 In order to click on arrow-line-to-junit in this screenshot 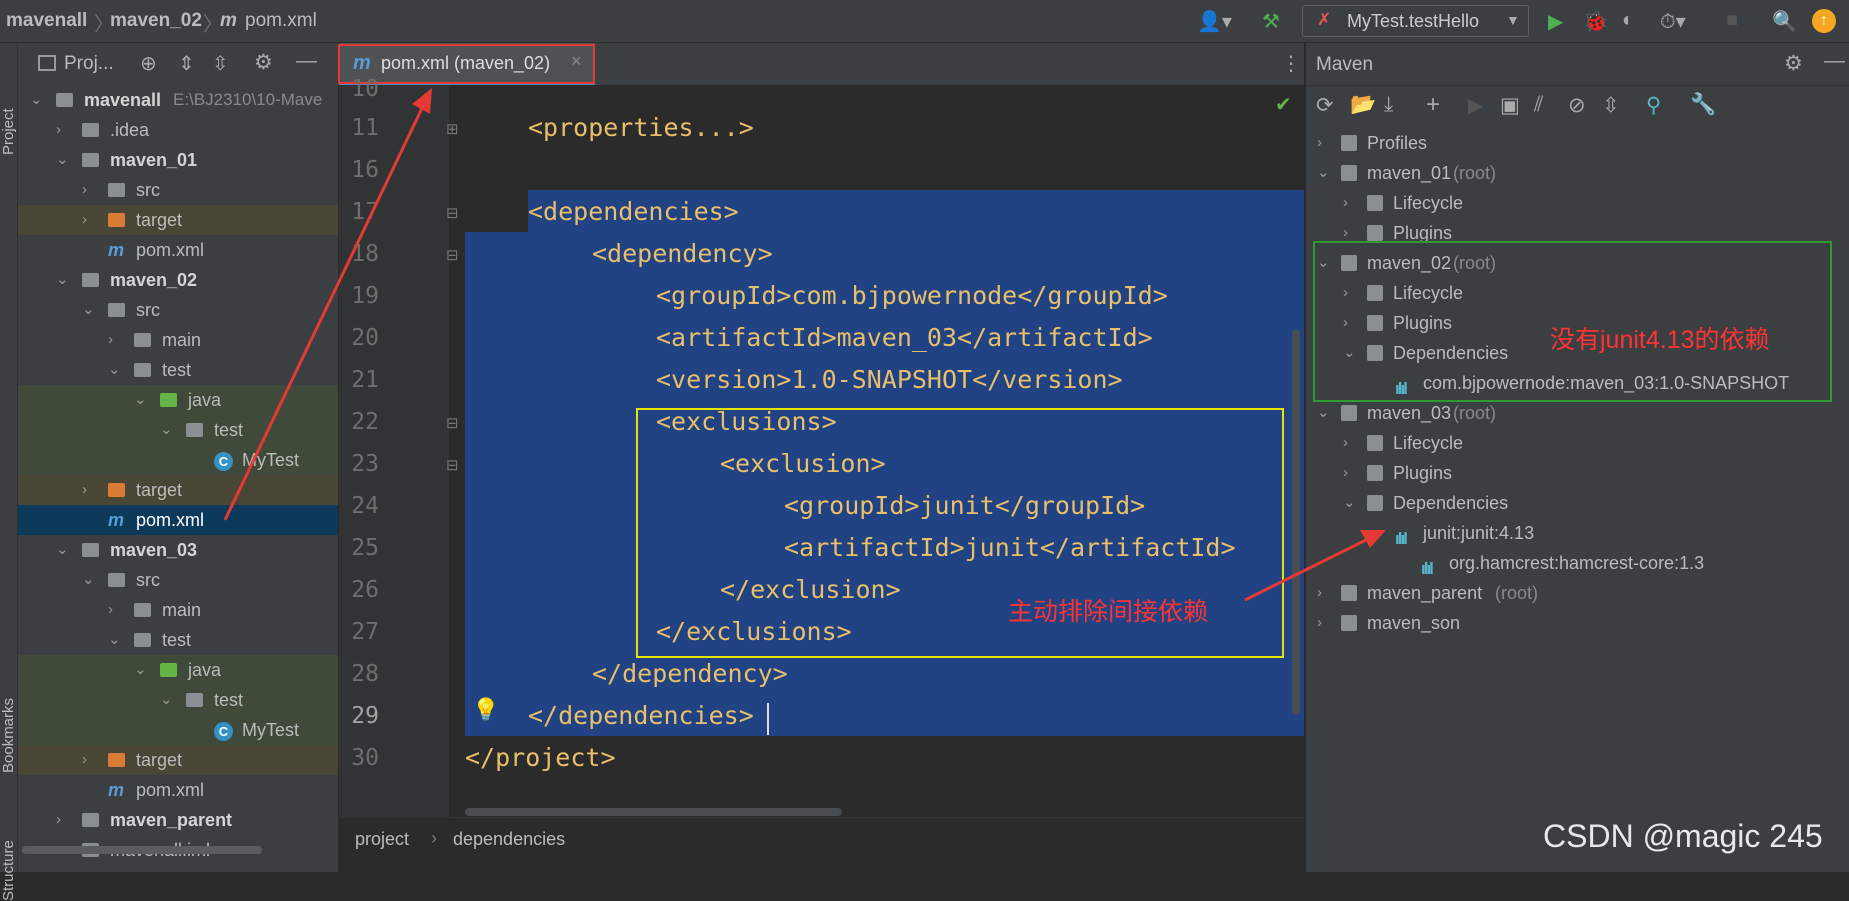, I will do `click(1307, 569)`.